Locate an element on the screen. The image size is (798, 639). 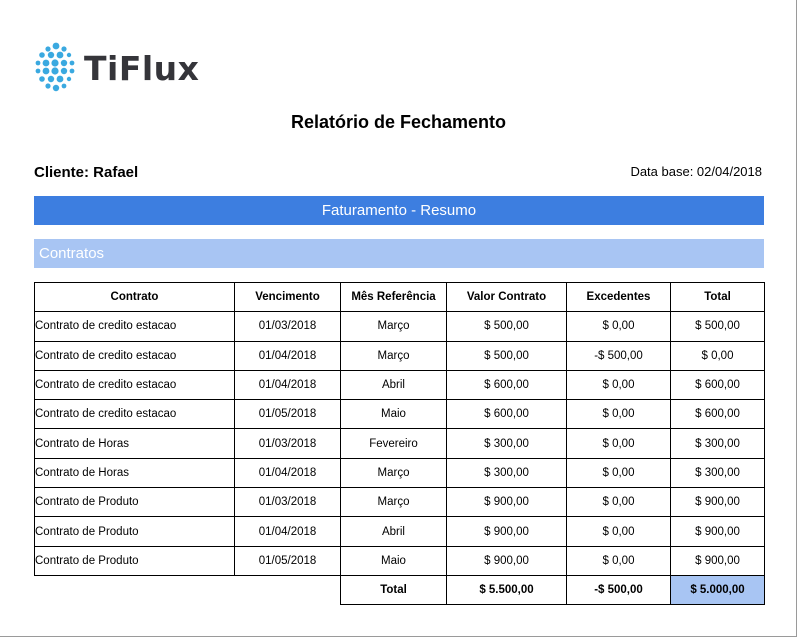
report-title: Relatório de Fechamento is located at coordinates (398, 122).